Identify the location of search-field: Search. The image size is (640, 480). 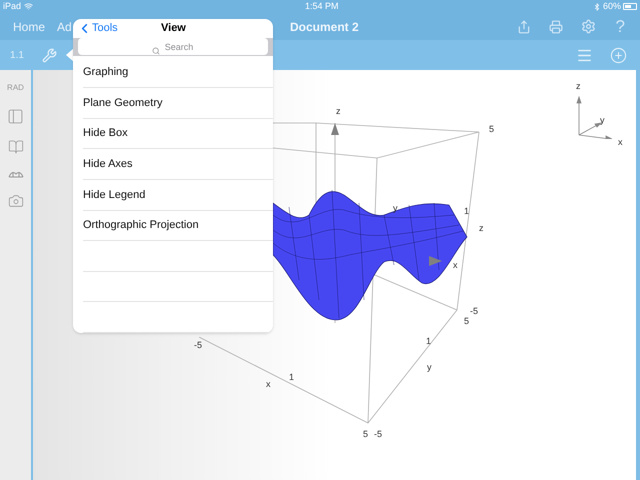
(173, 47).